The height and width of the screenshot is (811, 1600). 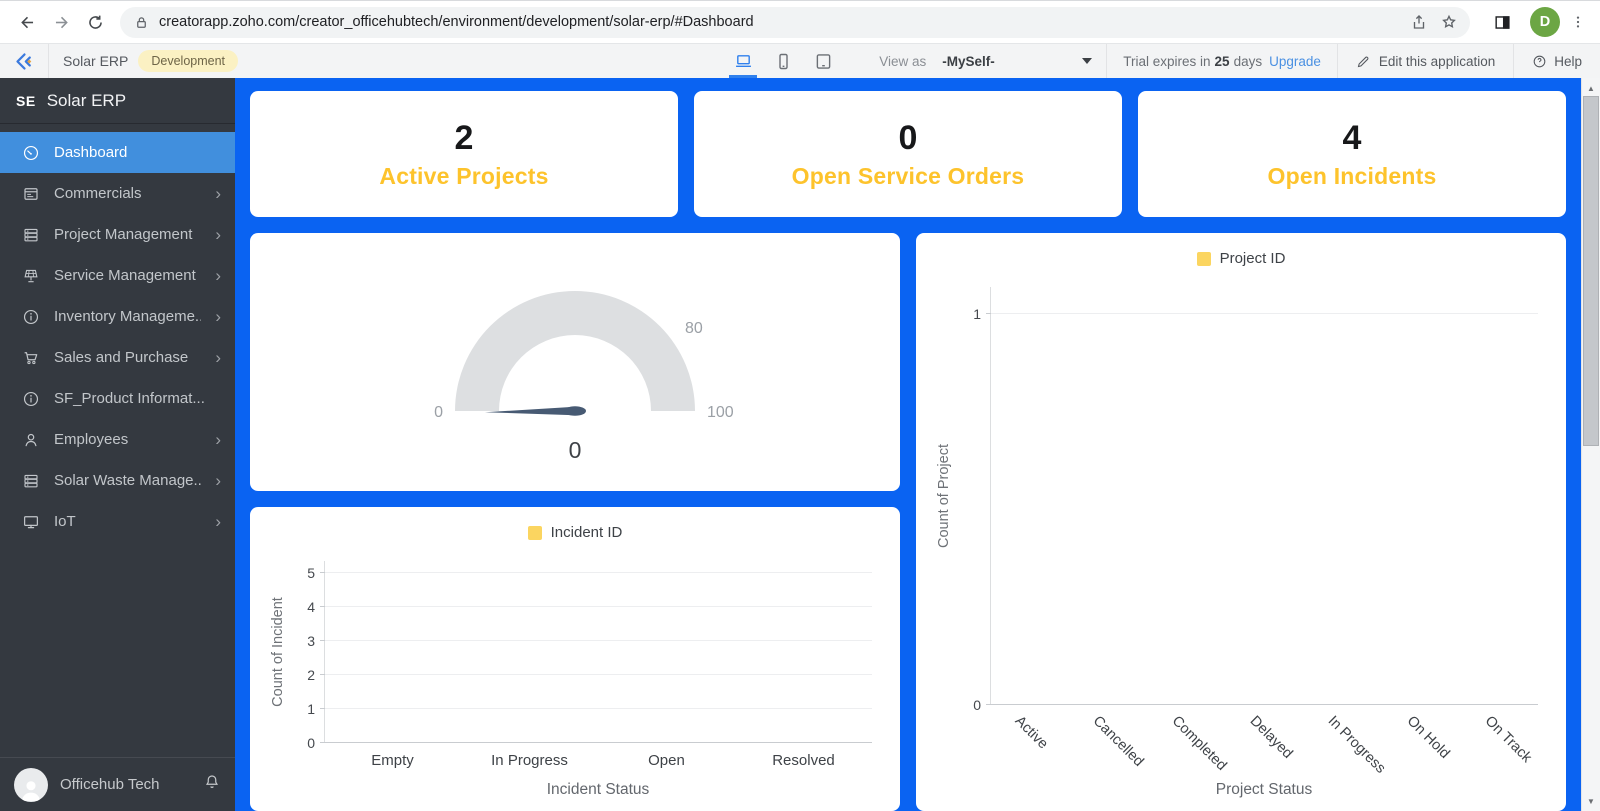 What do you see at coordinates (121, 357) in the screenshot?
I see `sidebar-item-label: Sales and Purchase` at bounding box center [121, 357].